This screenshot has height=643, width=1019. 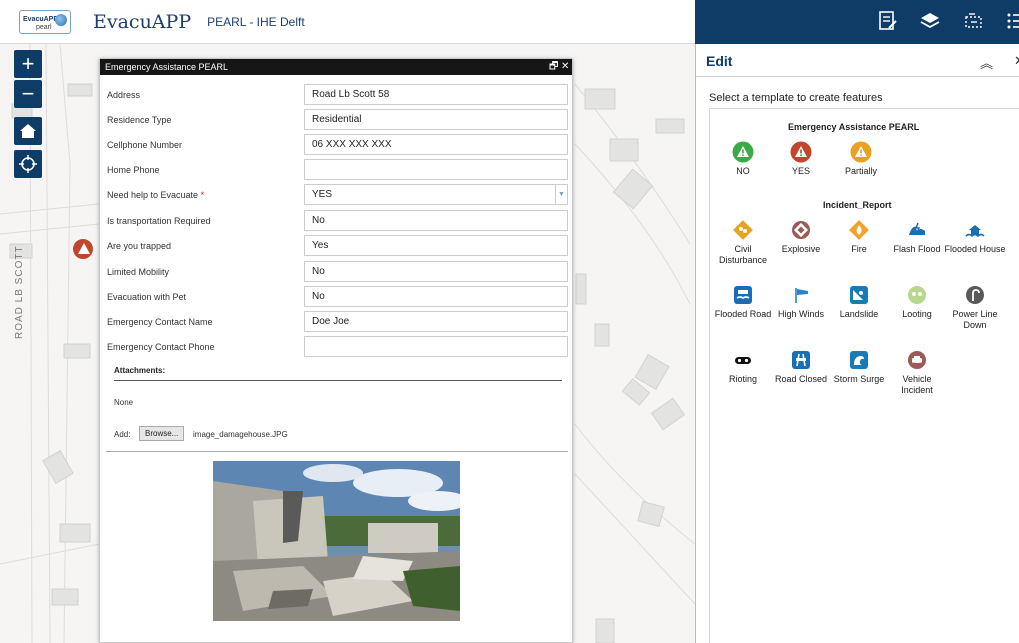 I want to click on field-label: Home Phone, so click(x=133, y=170).